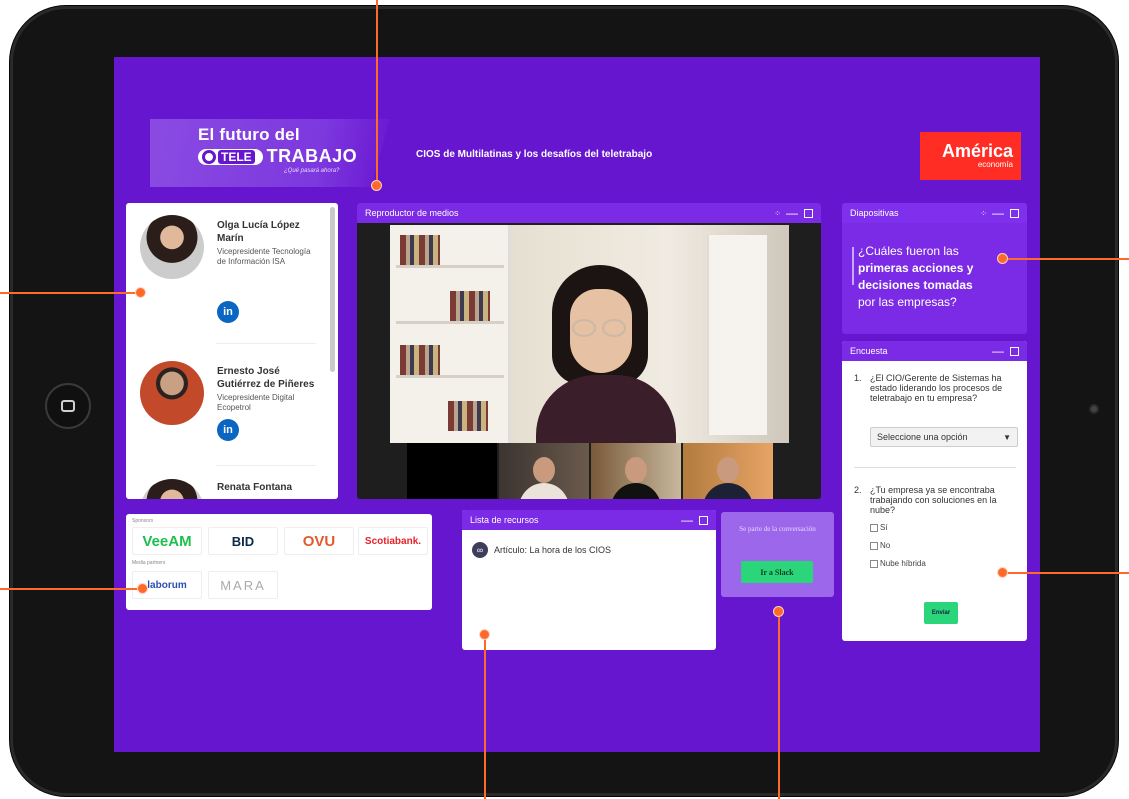  What do you see at coordinates (853, 266) in the screenshot?
I see `slide-accent-bar` at bounding box center [853, 266].